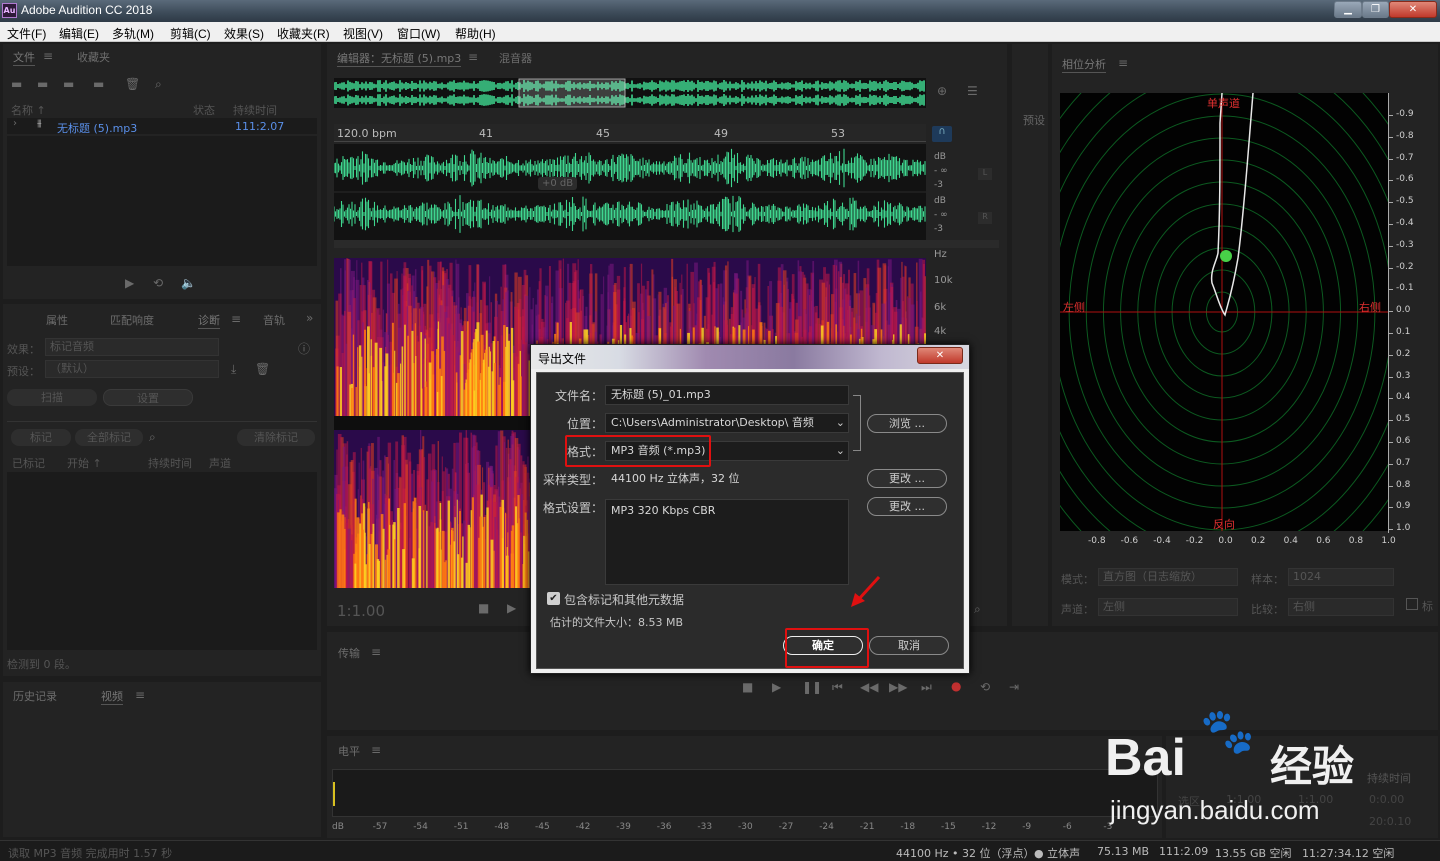  I want to click on clear-marks-button: 清除标记, so click(276, 437).